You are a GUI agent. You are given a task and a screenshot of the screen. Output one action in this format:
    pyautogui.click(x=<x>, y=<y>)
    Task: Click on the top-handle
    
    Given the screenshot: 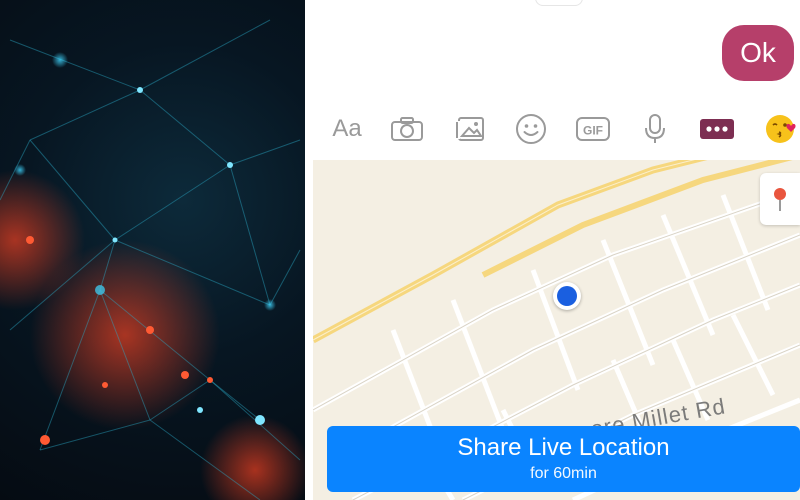 What is the action you would take?
    pyautogui.click(x=559, y=3)
    